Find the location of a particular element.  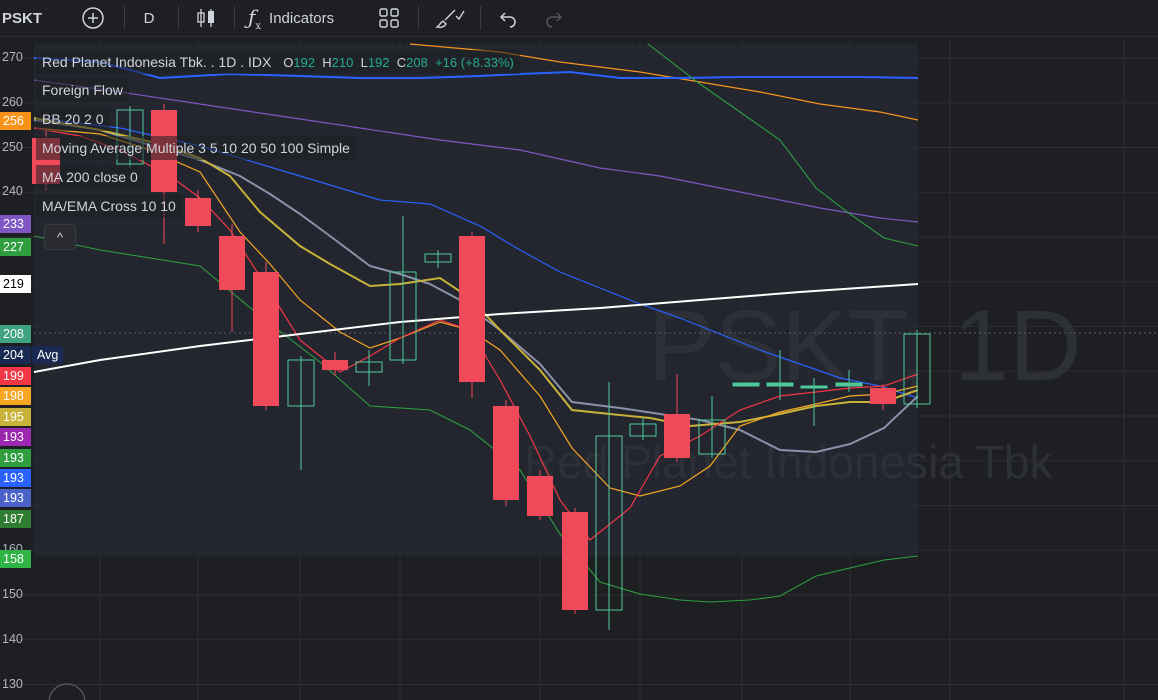

undo-button is located at coordinates (508, 18).